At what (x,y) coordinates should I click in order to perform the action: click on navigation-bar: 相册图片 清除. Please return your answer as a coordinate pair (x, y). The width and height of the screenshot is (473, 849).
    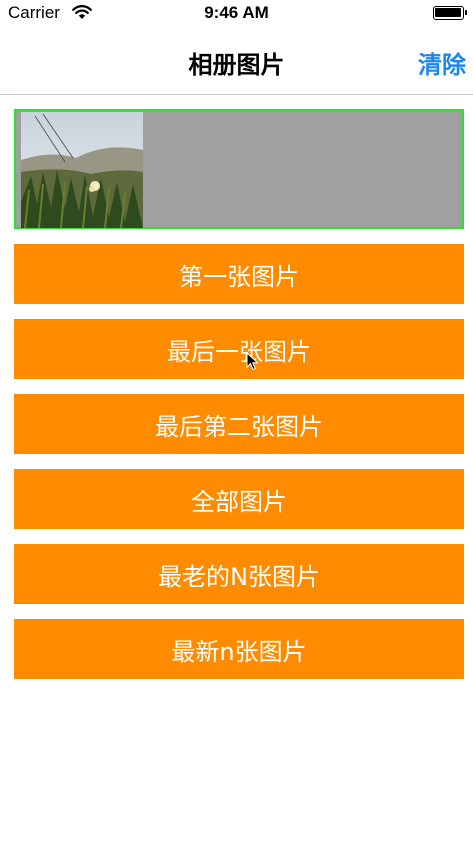
    Looking at the image, I should click on (236, 61).